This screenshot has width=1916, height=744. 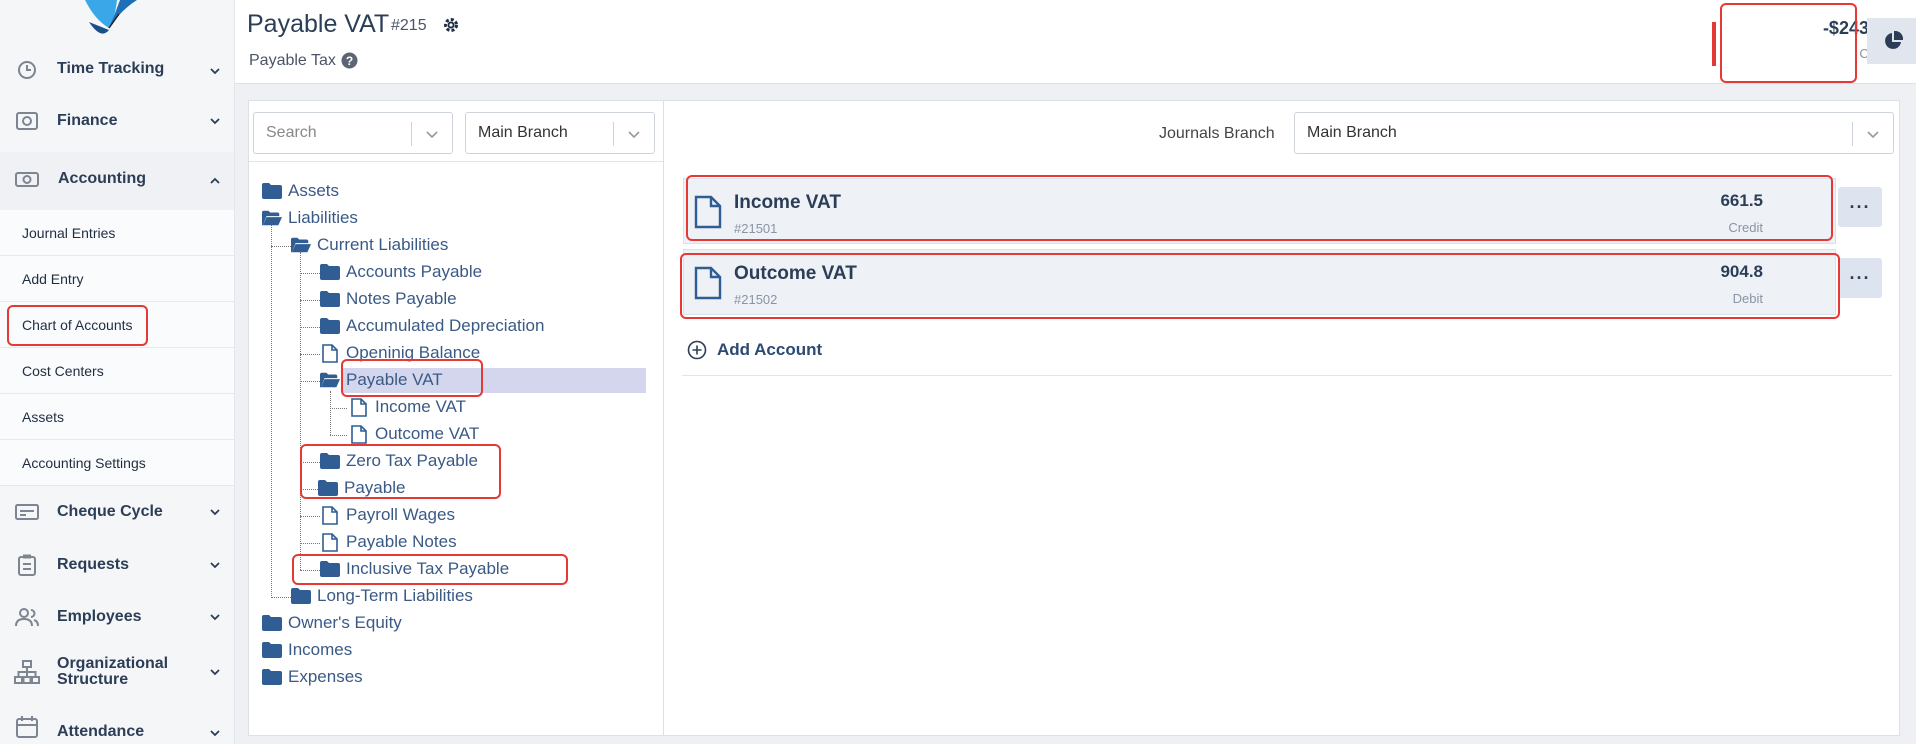 I want to click on tree-node-inclusive-tax-payable: Inclusive Tax Payable, so click(x=414, y=569).